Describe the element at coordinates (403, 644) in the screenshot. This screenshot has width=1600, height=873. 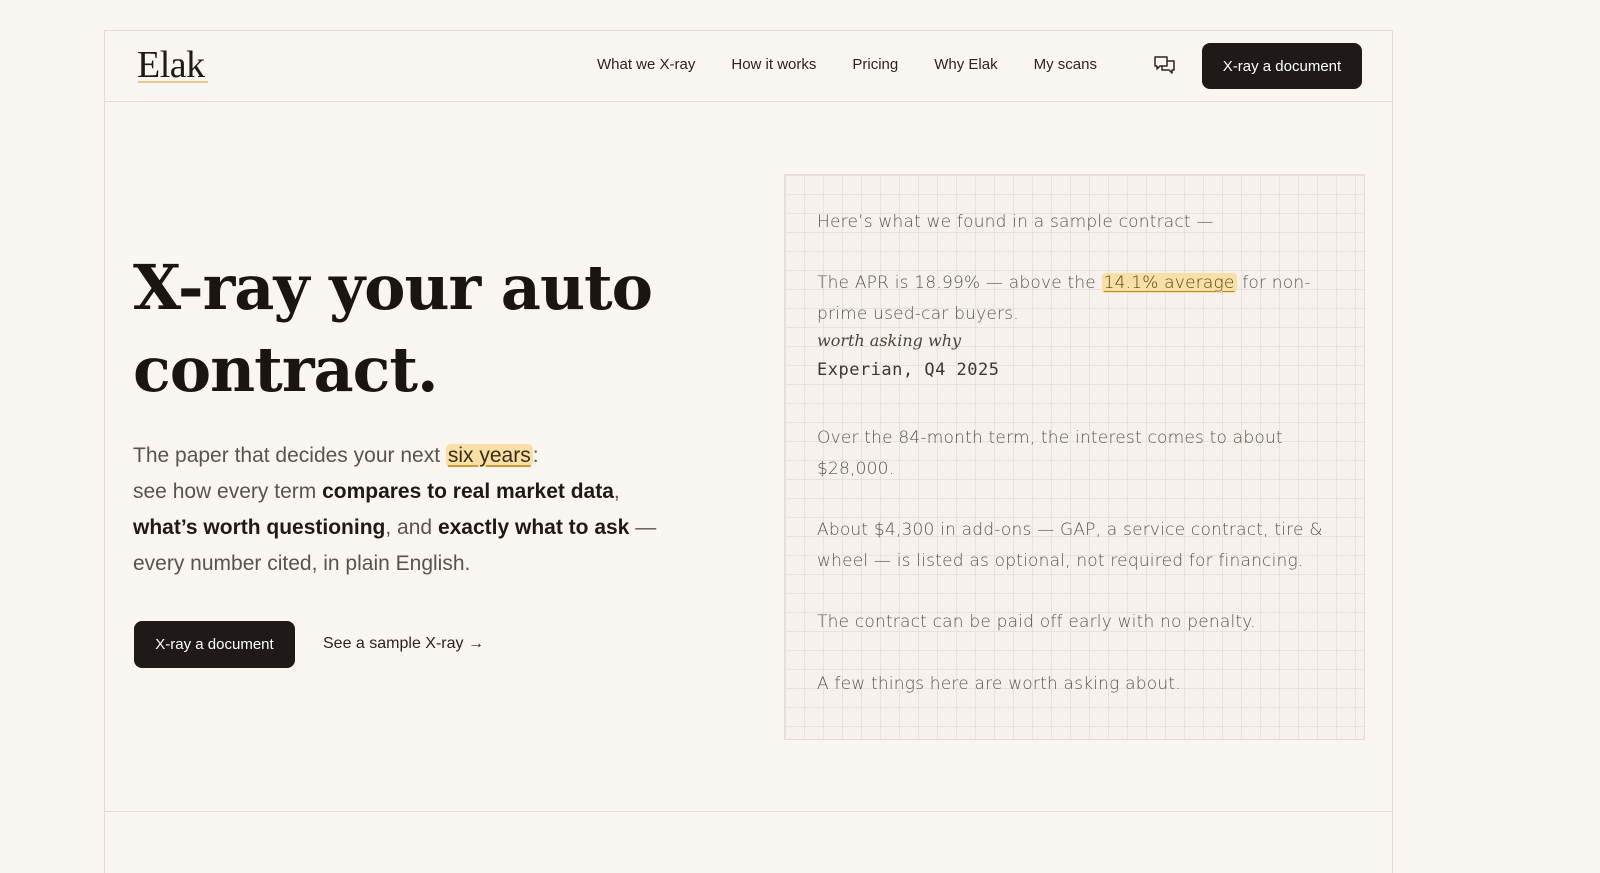
I see `sample-xray-link: See a sample X-ray →` at that location.